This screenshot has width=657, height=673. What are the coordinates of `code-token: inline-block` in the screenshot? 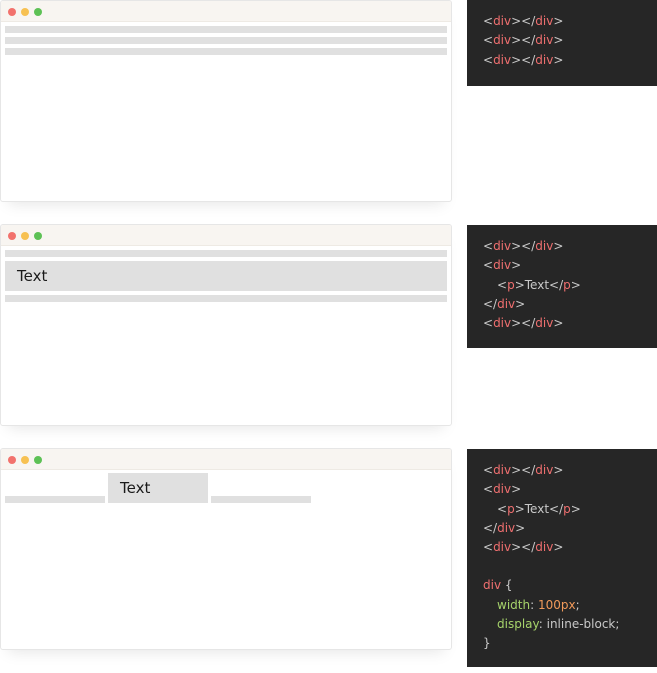 It's located at (581, 624).